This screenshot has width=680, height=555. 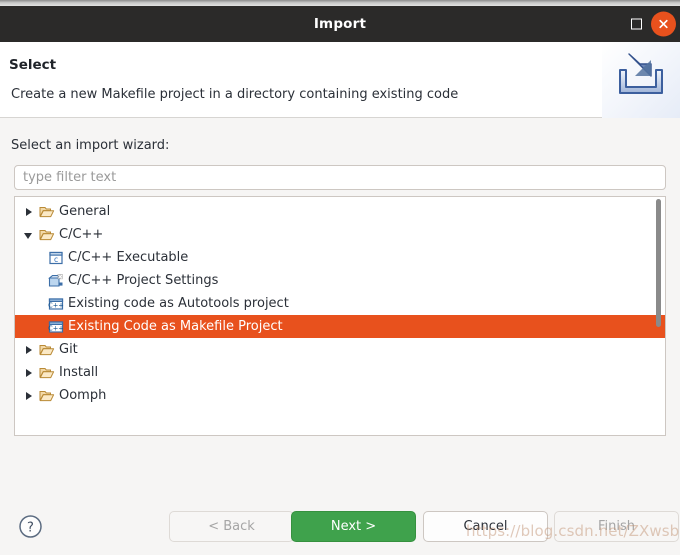 I want to click on finish-button: Finish, so click(x=616, y=526).